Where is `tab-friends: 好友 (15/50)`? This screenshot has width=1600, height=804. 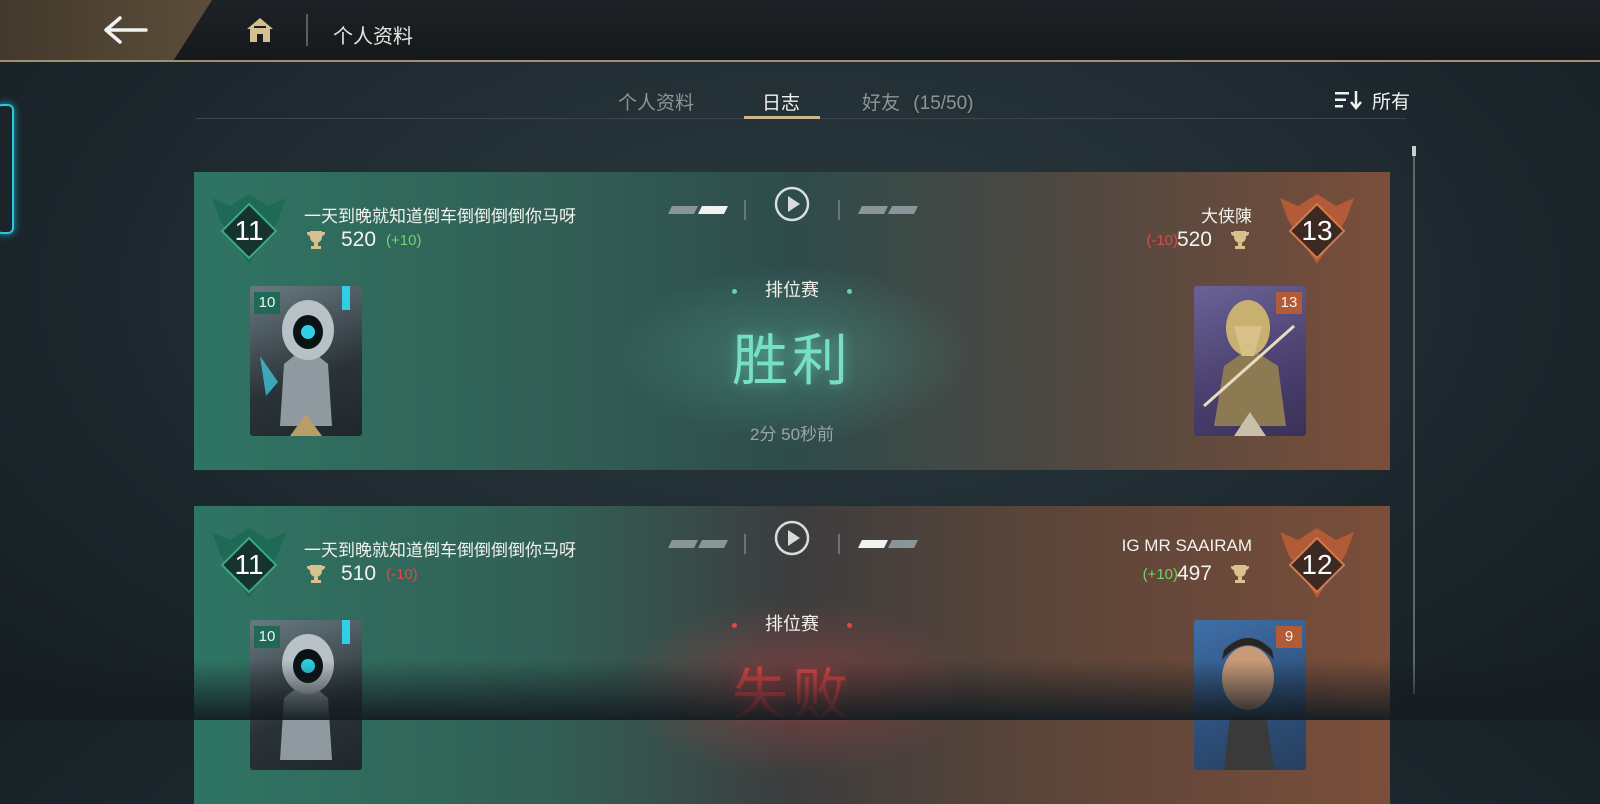
tab-friends: 好友 (15/50) is located at coordinates (918, 101).